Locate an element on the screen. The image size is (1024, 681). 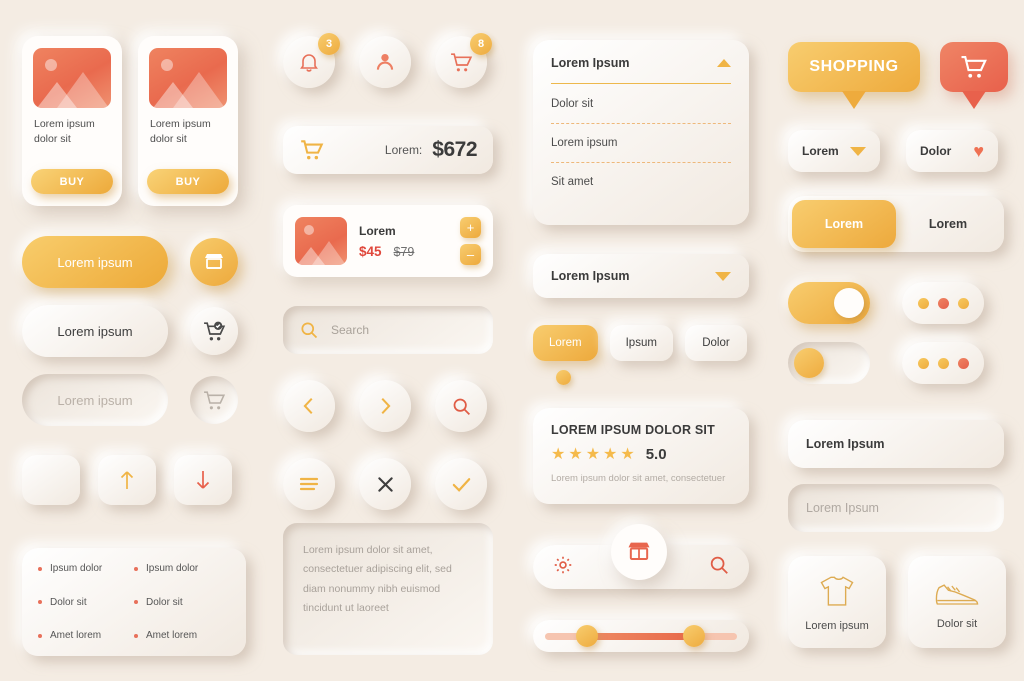
sneaker-icon is located at coordinates (957, 594).